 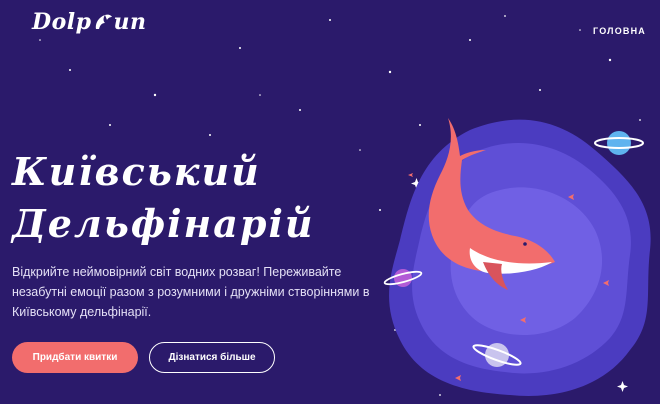 I want to click on title-line-2: Дельфінарій, so click(x=163, y=223).